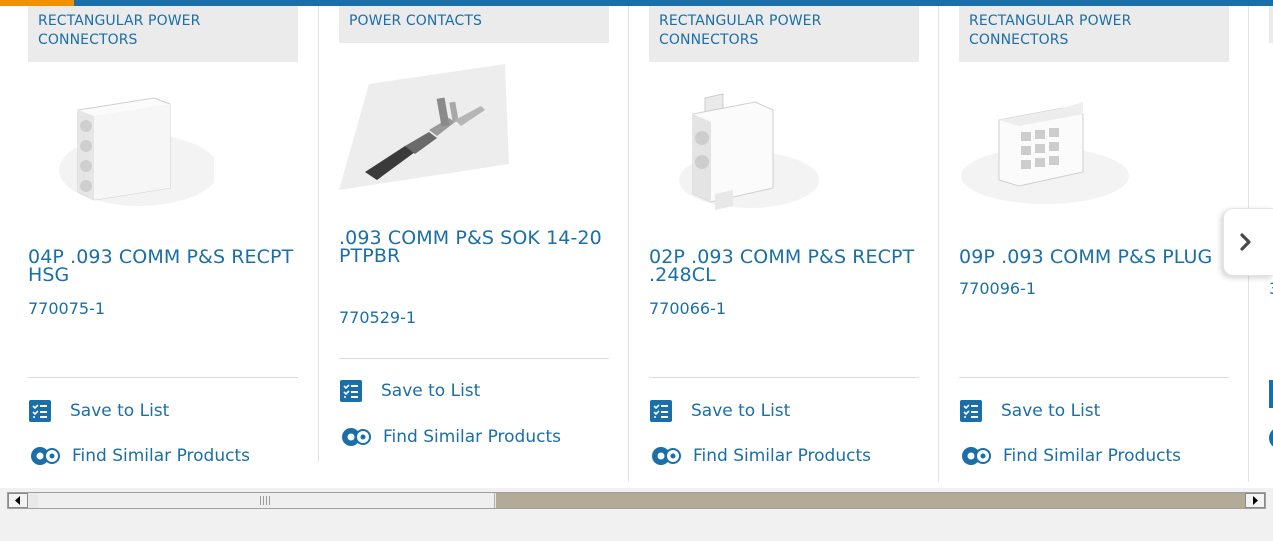  I want to click on scroll-left-icon, so click(17, 500).